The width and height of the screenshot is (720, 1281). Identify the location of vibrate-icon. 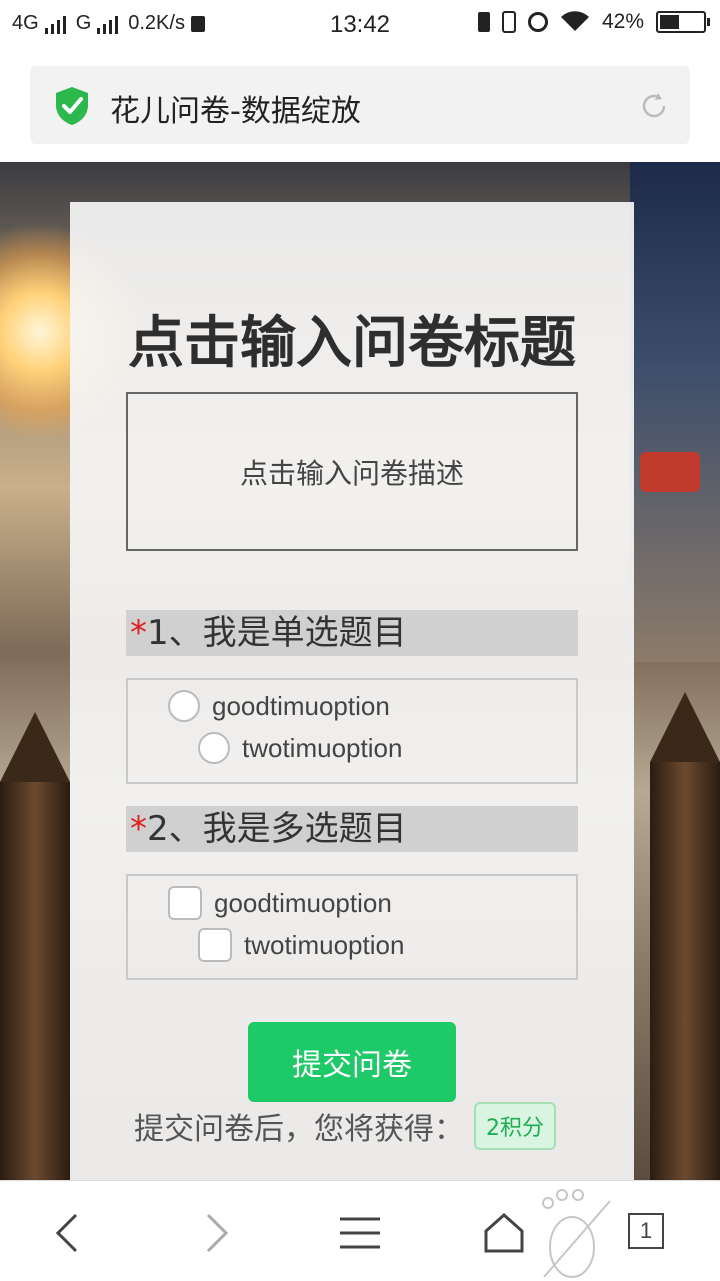
(508, 22).